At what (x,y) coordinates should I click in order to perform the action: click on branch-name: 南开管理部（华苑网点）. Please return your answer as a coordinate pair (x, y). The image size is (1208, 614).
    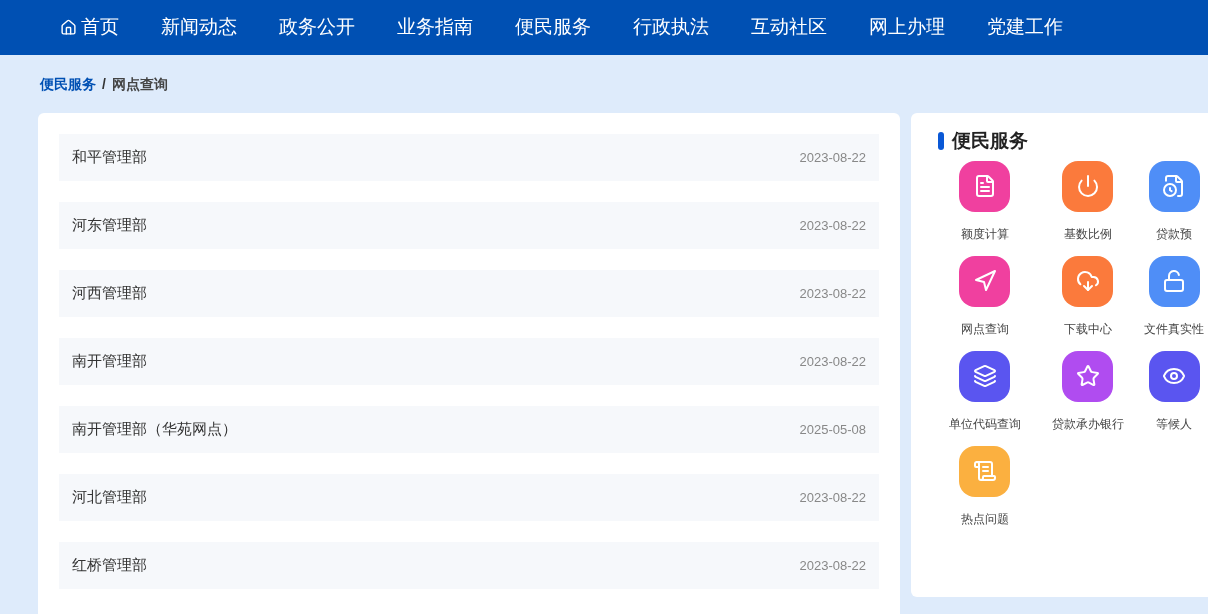
    Looking at the image, I should click on (154, 429).